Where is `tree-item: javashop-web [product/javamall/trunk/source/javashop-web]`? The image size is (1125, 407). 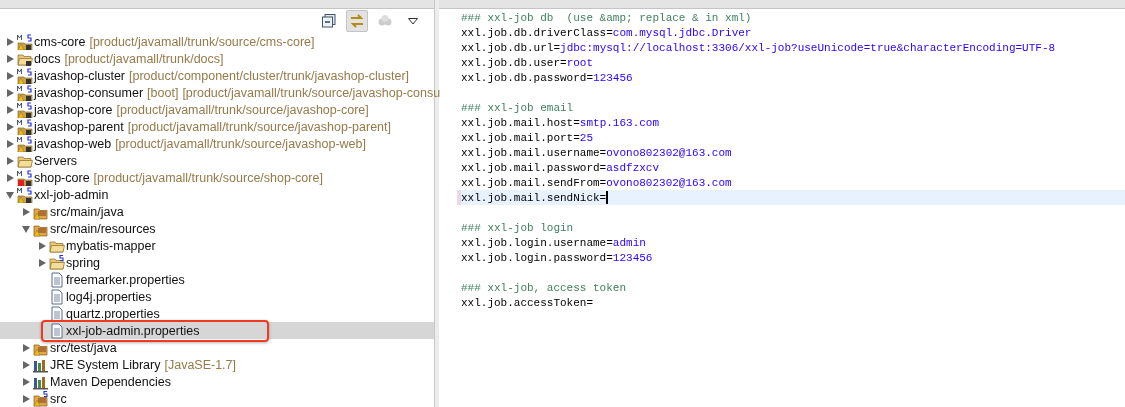 tree-item: javashop-web [product/javamall/trunk/source/javashop-web] is located at coordinates (217, 143).